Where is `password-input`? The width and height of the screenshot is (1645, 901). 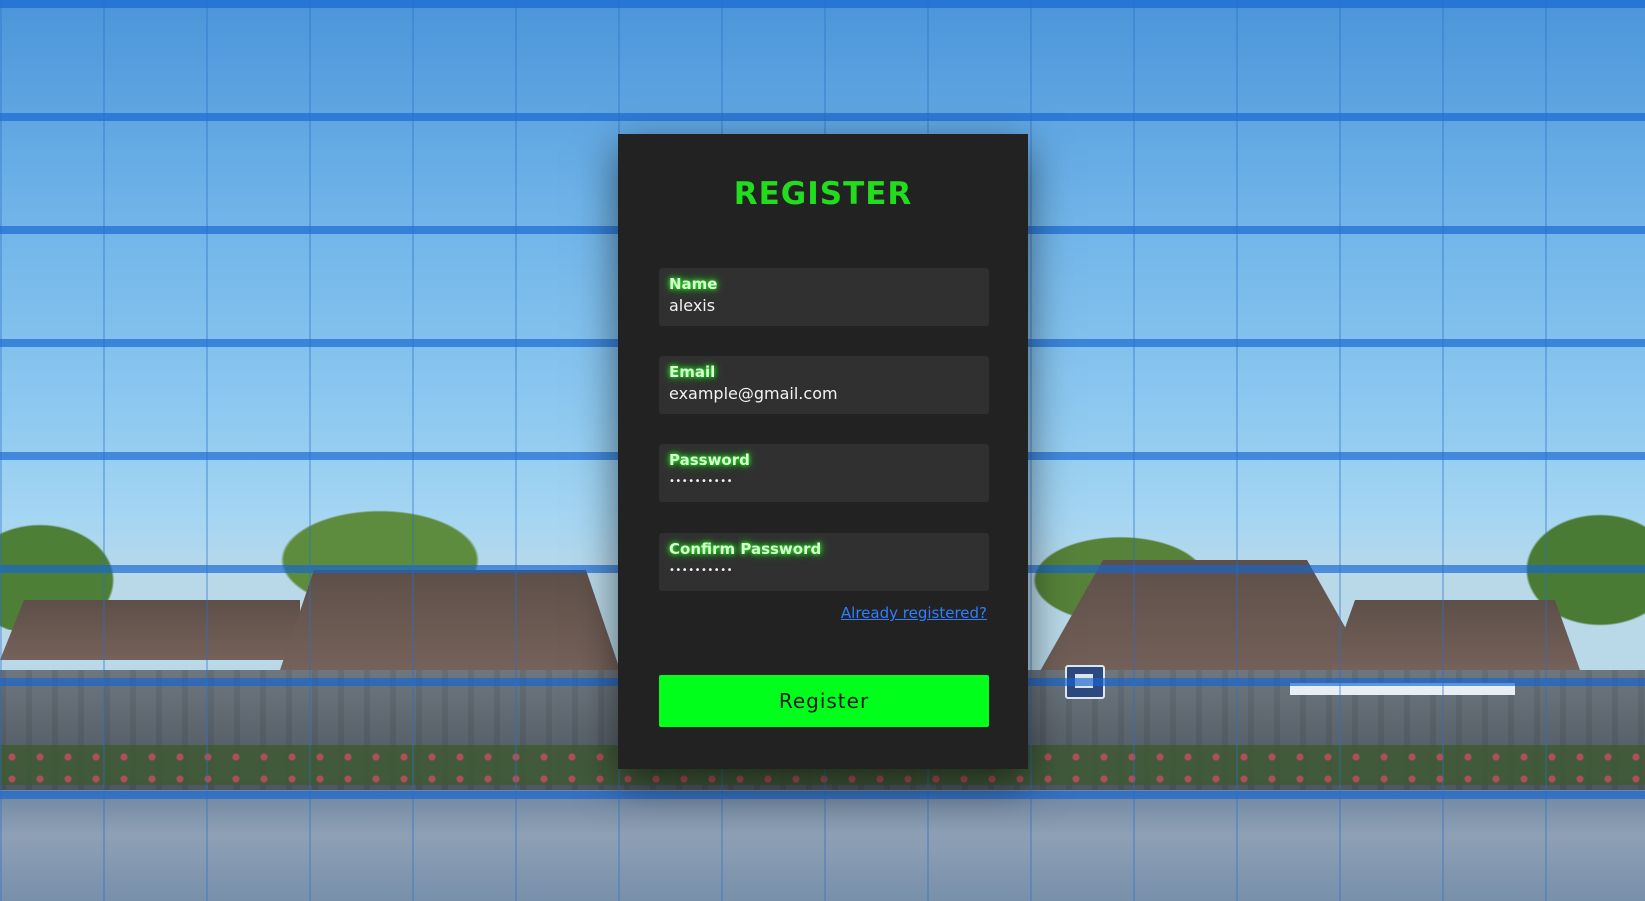
password-input is located at coordinates (824, 482).